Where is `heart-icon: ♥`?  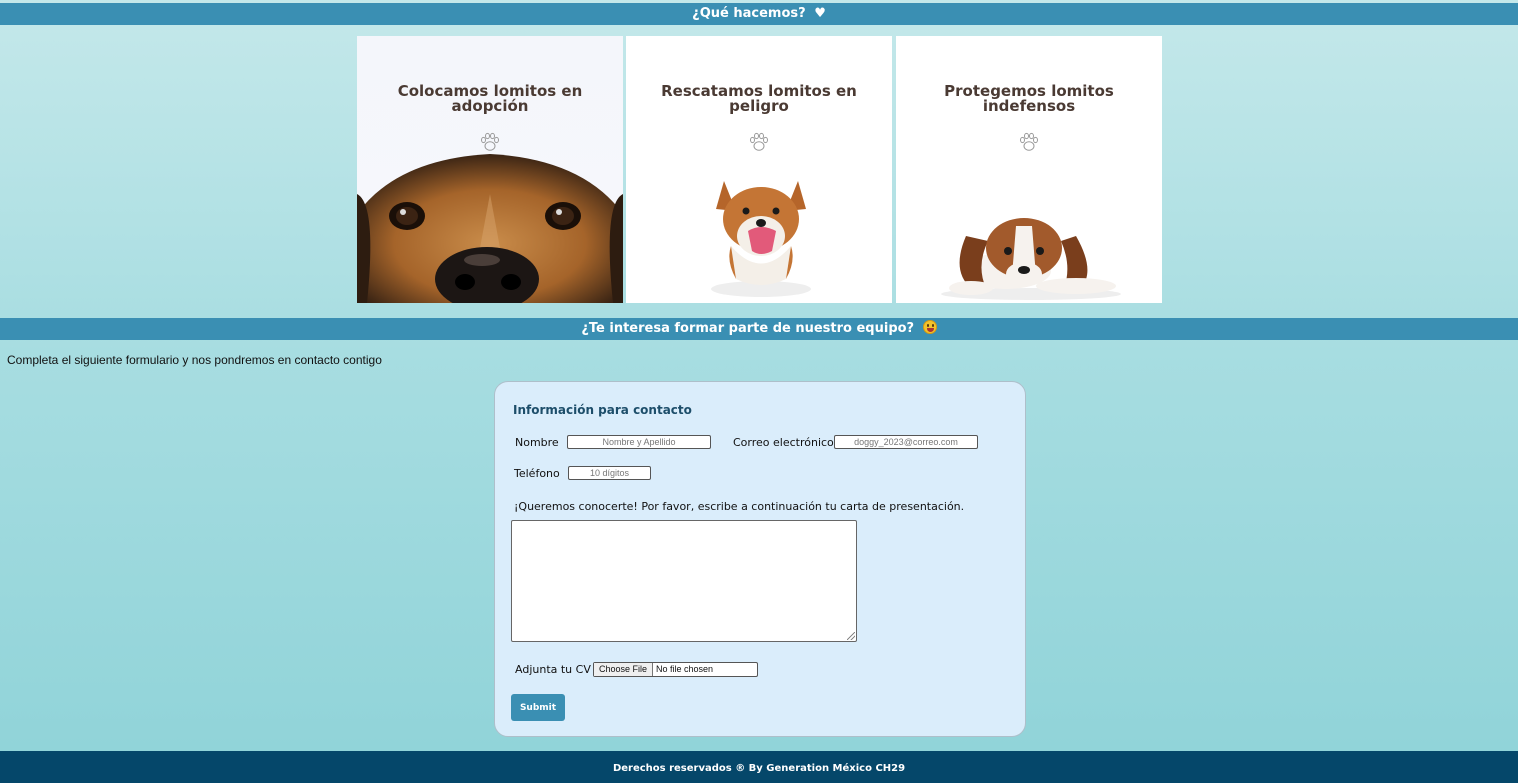 heart-icon: ♥ is located at coordinates (820, 13).